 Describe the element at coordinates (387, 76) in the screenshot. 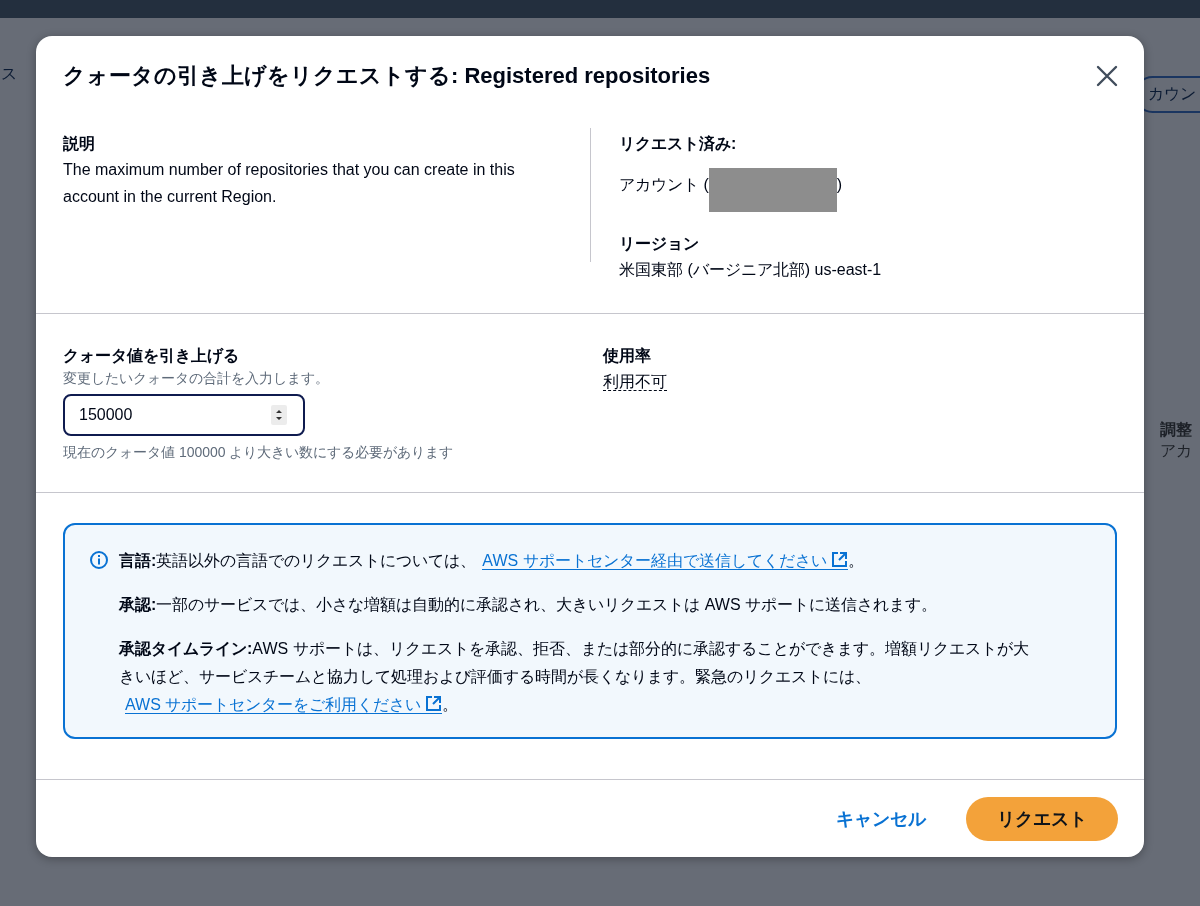

I see `dialog-title: クォータの引き上げをリクエストする: Registered repositories` at that location.